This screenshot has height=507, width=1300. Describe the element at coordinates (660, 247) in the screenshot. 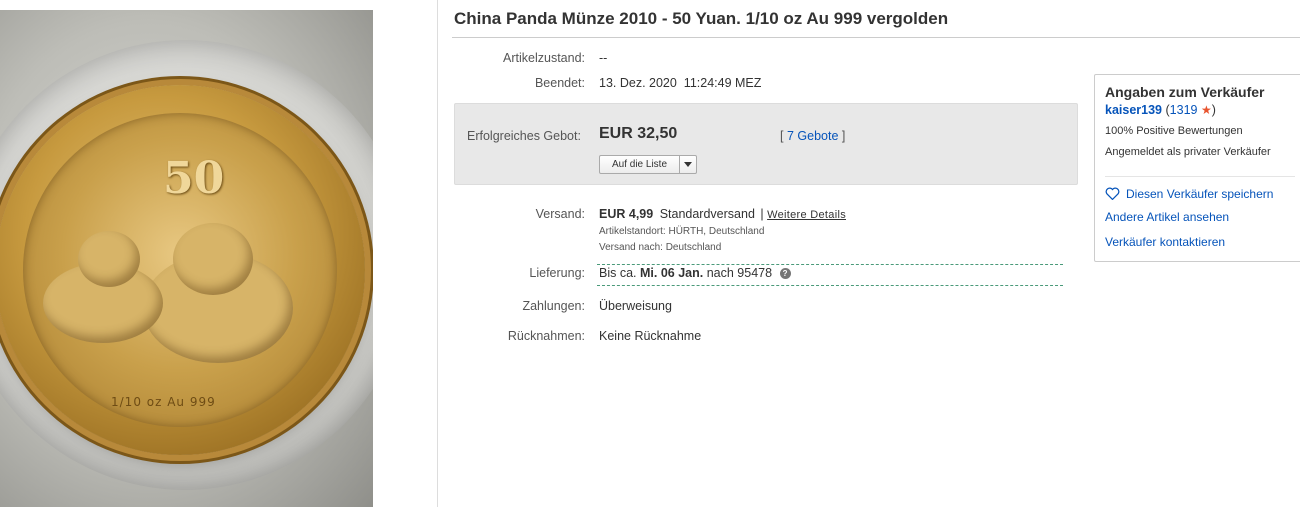

I see `ships-to: Versand nach: Deutschland` at that location.